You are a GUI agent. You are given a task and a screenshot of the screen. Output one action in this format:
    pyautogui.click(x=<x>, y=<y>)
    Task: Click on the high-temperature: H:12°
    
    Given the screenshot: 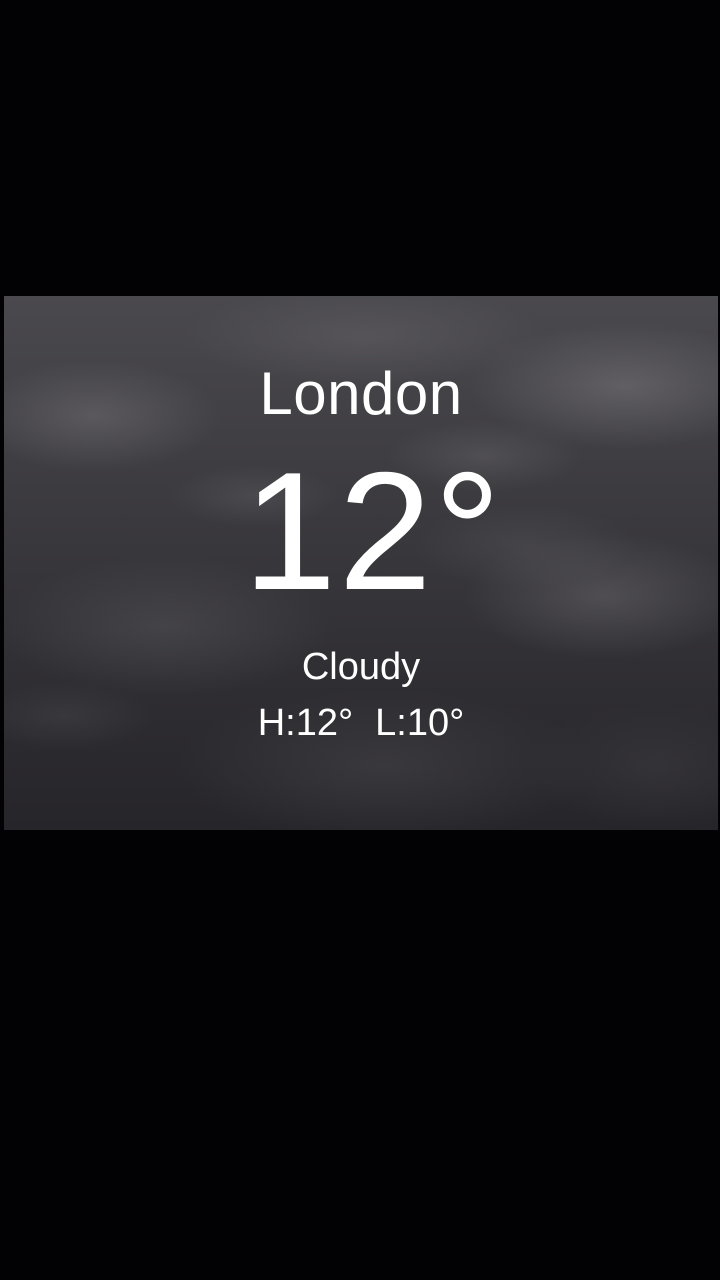 What is the action you would take?
    pyautogui.click(x=305, y=723)
    